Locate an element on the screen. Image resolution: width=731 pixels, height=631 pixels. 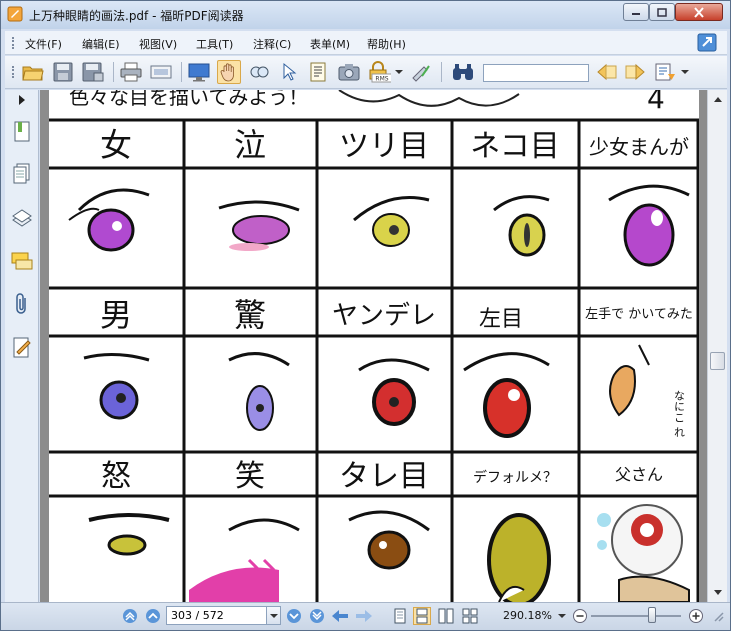
label-cry: 泣 is located at coordinates (250, 145).